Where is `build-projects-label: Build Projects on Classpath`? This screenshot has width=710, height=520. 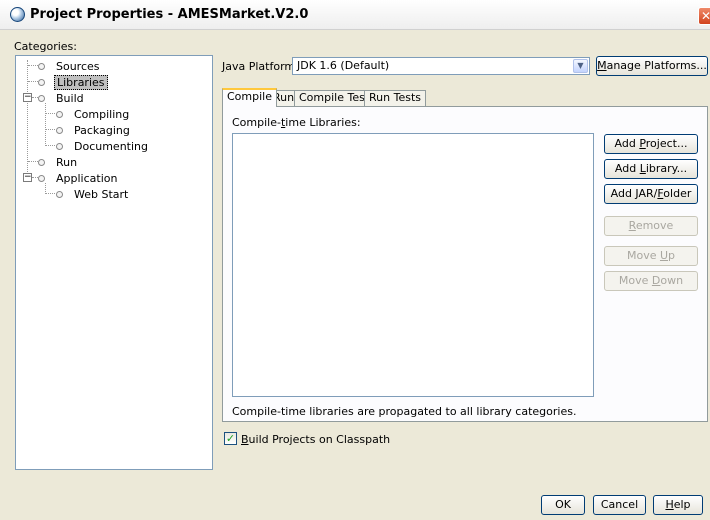
build-projects-label: Build Projects on Classpath is located at coordinates (315, 439).